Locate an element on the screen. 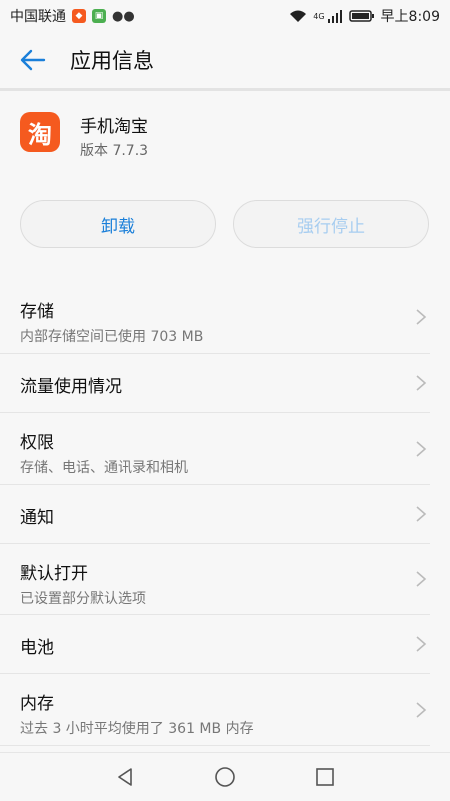 The height and width of the screenshot is (801, 450). wechat-notification-icon: ●● is located at coordinates (123, 16).